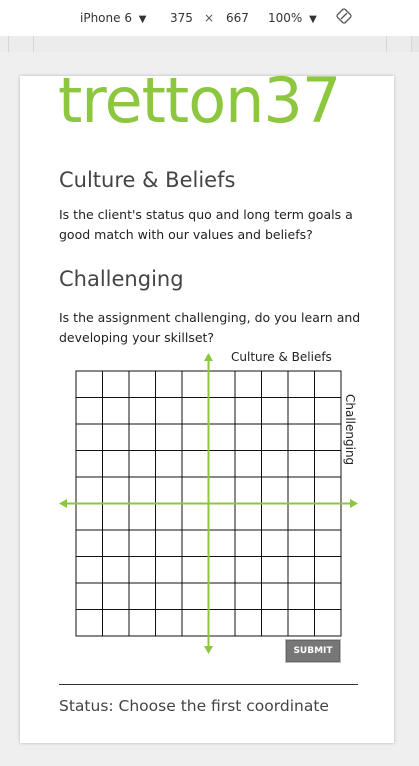 The image size is (419, 766). Describe the element at coordinates (181, 18) in the screenshot. I see `width-input: 375` at that location.